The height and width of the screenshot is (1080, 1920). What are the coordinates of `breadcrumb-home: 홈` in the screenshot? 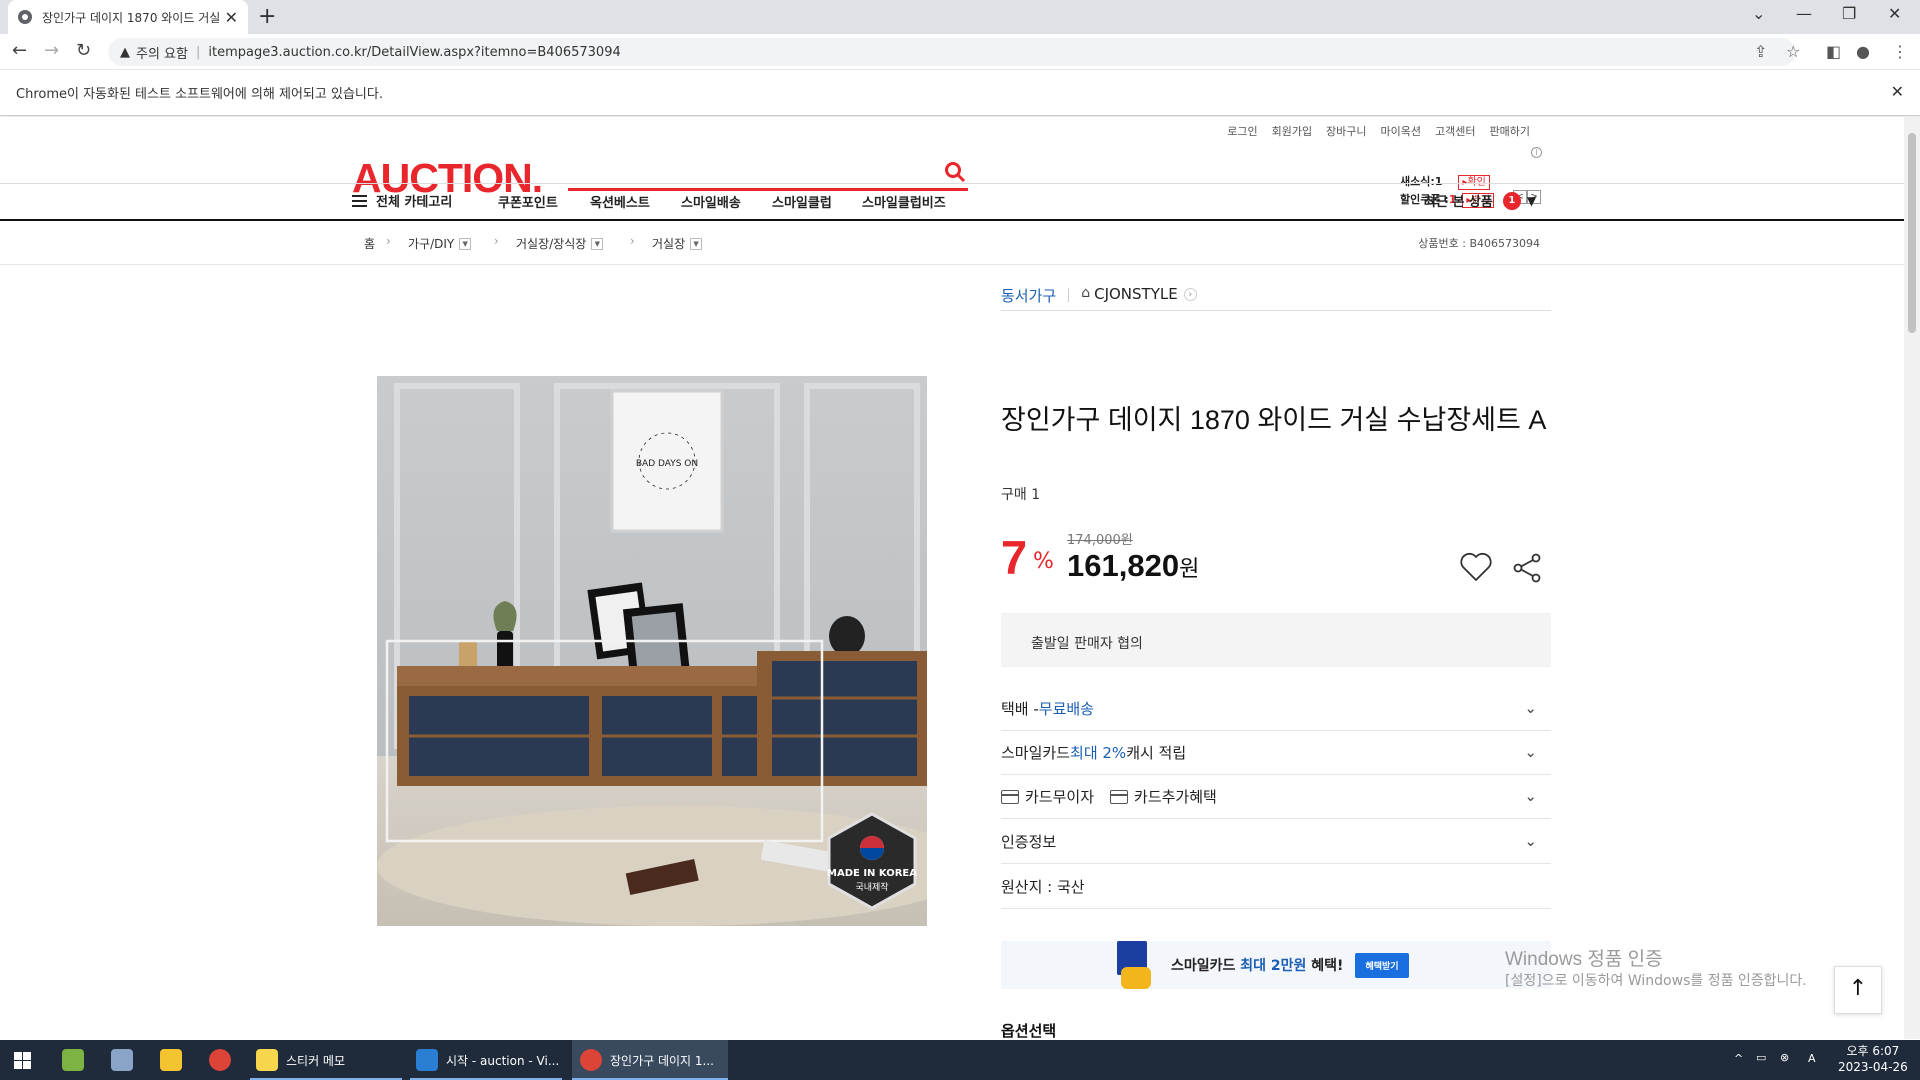 It's located at (369, 243).